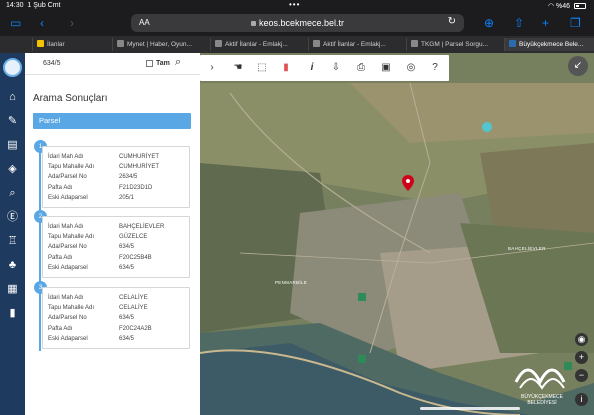 This screenshot has height=415, width=594. Describe the element at coordinates (12, 121) in the screenshot. I see `pencil-icon: ✎` at that location.